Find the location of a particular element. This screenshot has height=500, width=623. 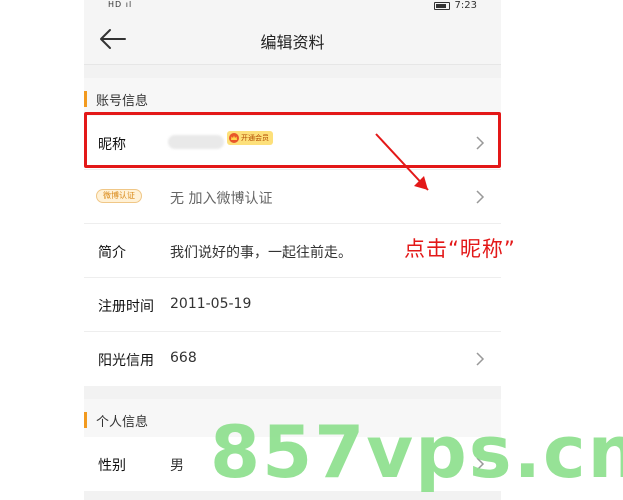

row-label: 注册时间 is located at coordinates (126, 307).